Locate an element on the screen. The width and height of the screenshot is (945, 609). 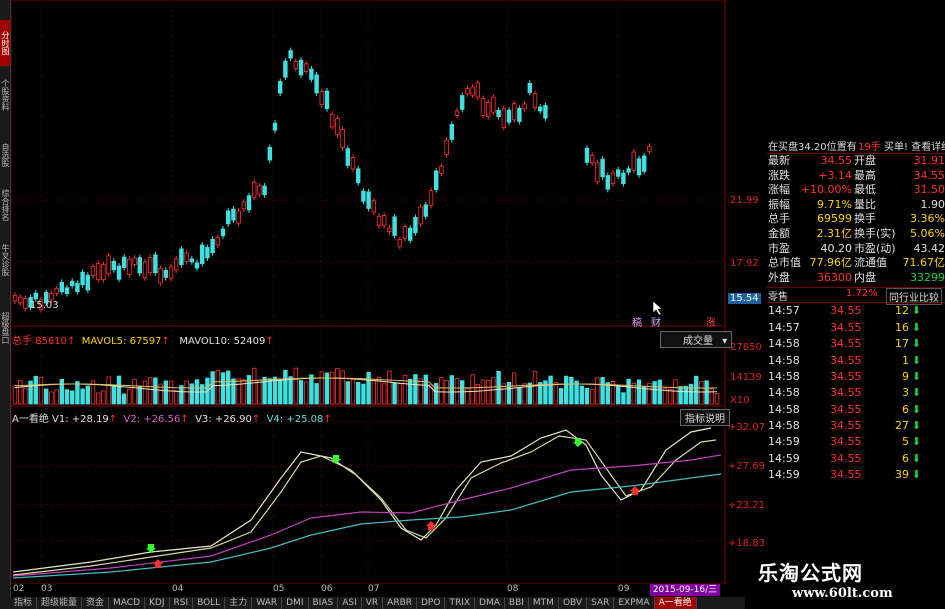
tick-volume: 12 is located at coordinates (902, 311).